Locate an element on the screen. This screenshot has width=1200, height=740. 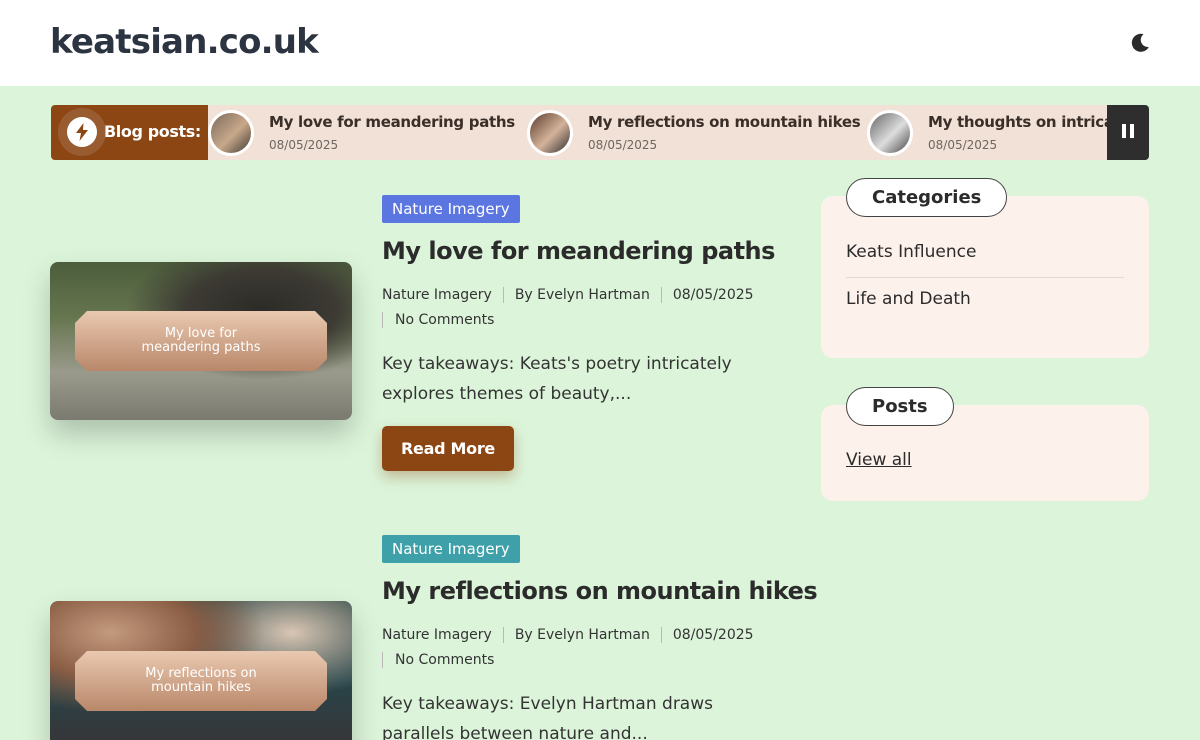
ticker-label: Blog posts: is located at coordinates (129, 132).